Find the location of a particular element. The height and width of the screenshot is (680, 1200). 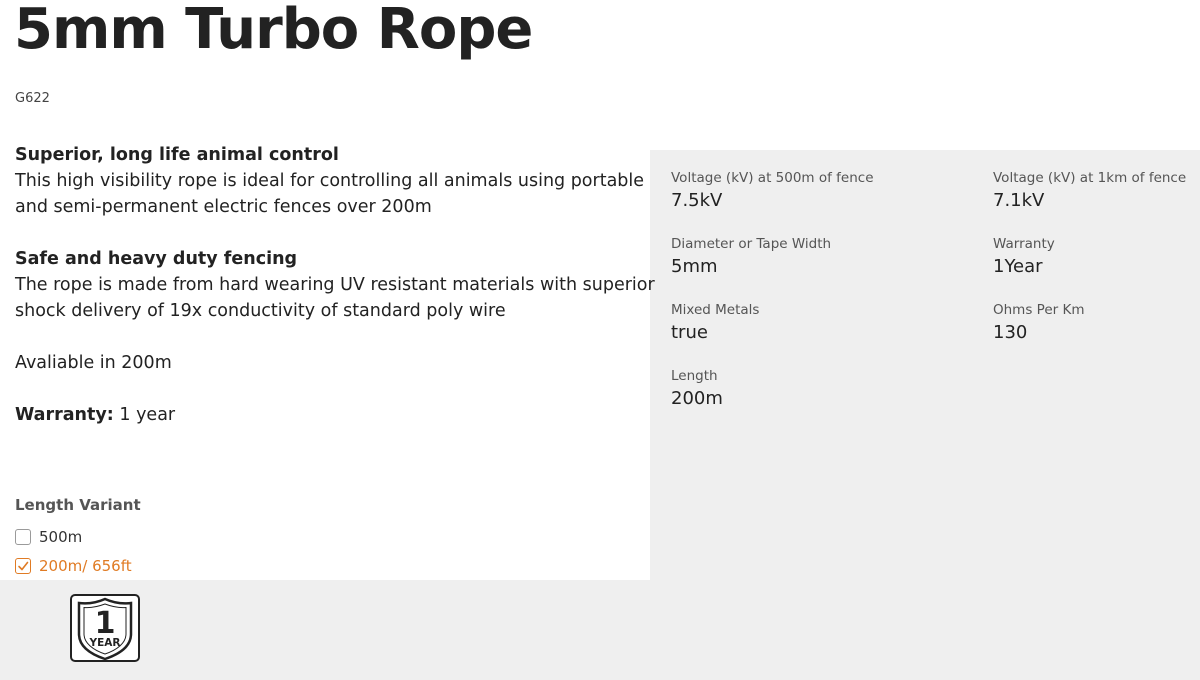

spec-mixed-metals: Mixed Metals true is located at coordinates (832, 333).